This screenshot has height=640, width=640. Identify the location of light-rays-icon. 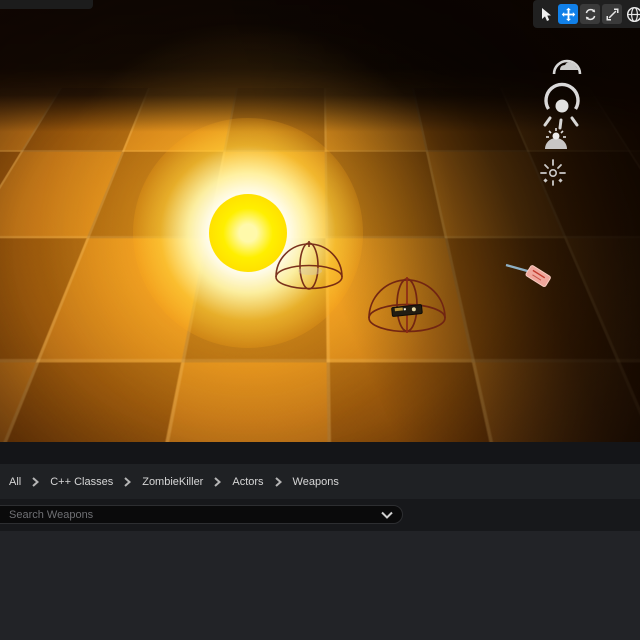
(562, 105).